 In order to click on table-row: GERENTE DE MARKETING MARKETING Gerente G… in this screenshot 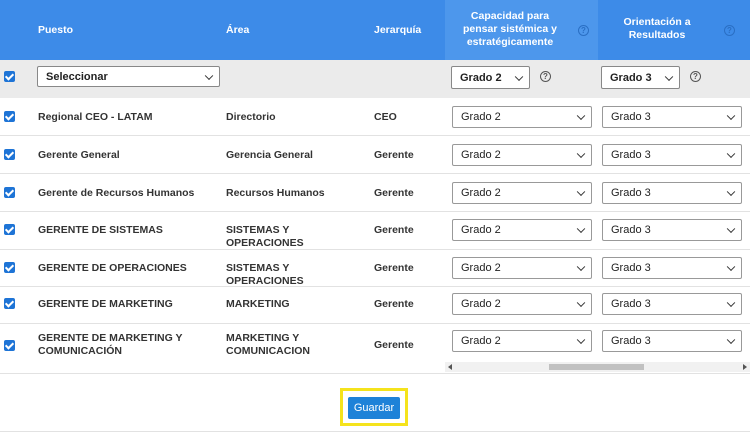, I will do `click(375, 305)`.